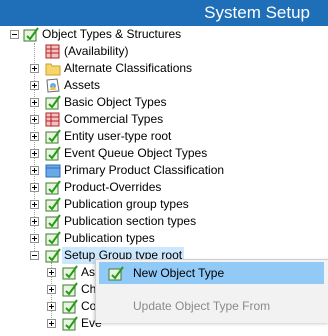 The width and height of the screenshot is (328, 336). What do you see at coordinates (126, 204) in the screenshot?
I see `tree-item-label: Publication group types` at bounding box center [126, 204].